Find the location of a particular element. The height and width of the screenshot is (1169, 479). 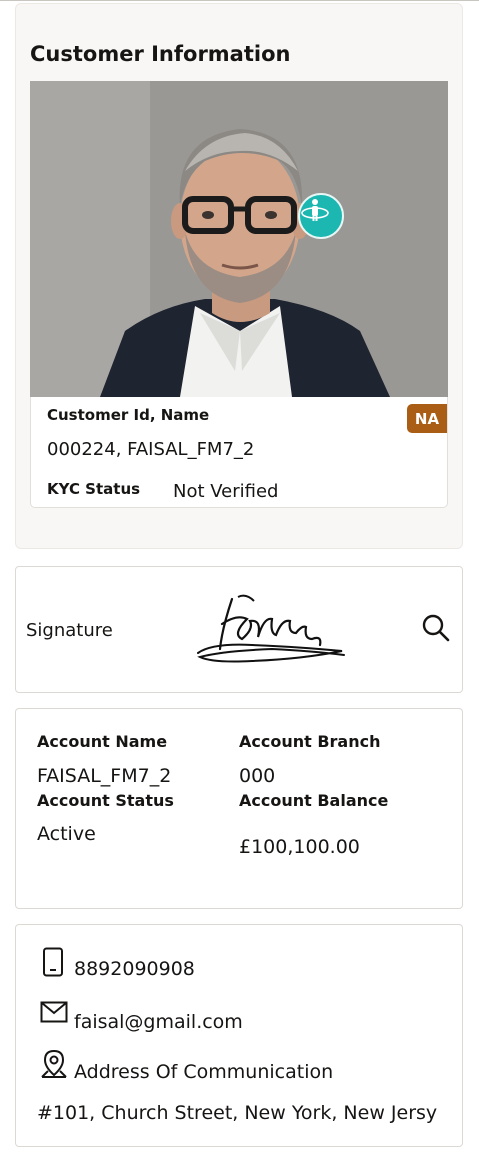

address-label: Address Of Communication is located at coordinates (204, 1072).